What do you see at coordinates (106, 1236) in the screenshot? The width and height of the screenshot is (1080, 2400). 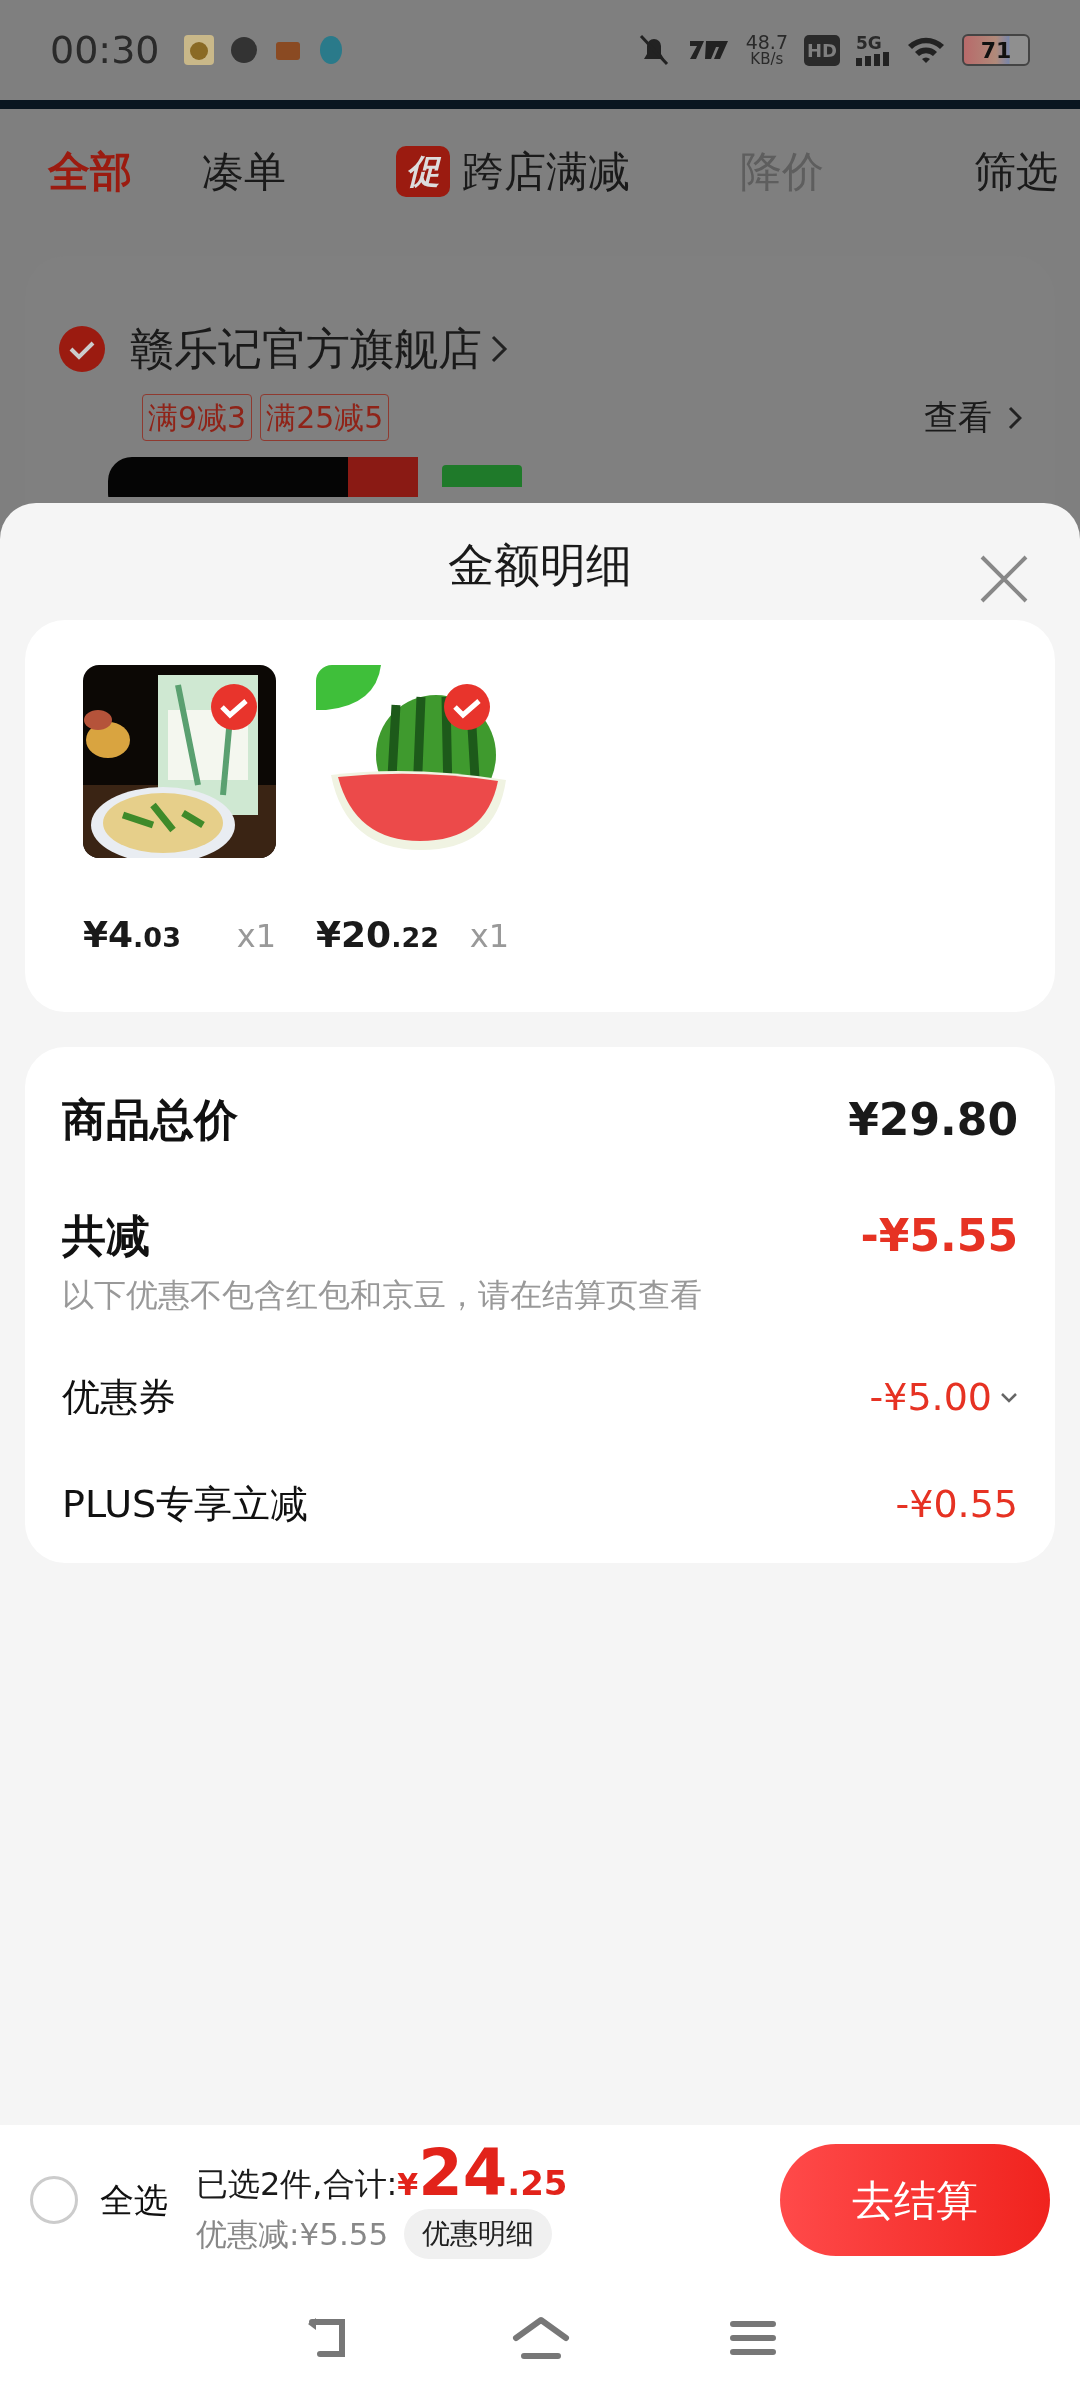 I see `summary-label: 共减` at bounding box center [106, 1236].